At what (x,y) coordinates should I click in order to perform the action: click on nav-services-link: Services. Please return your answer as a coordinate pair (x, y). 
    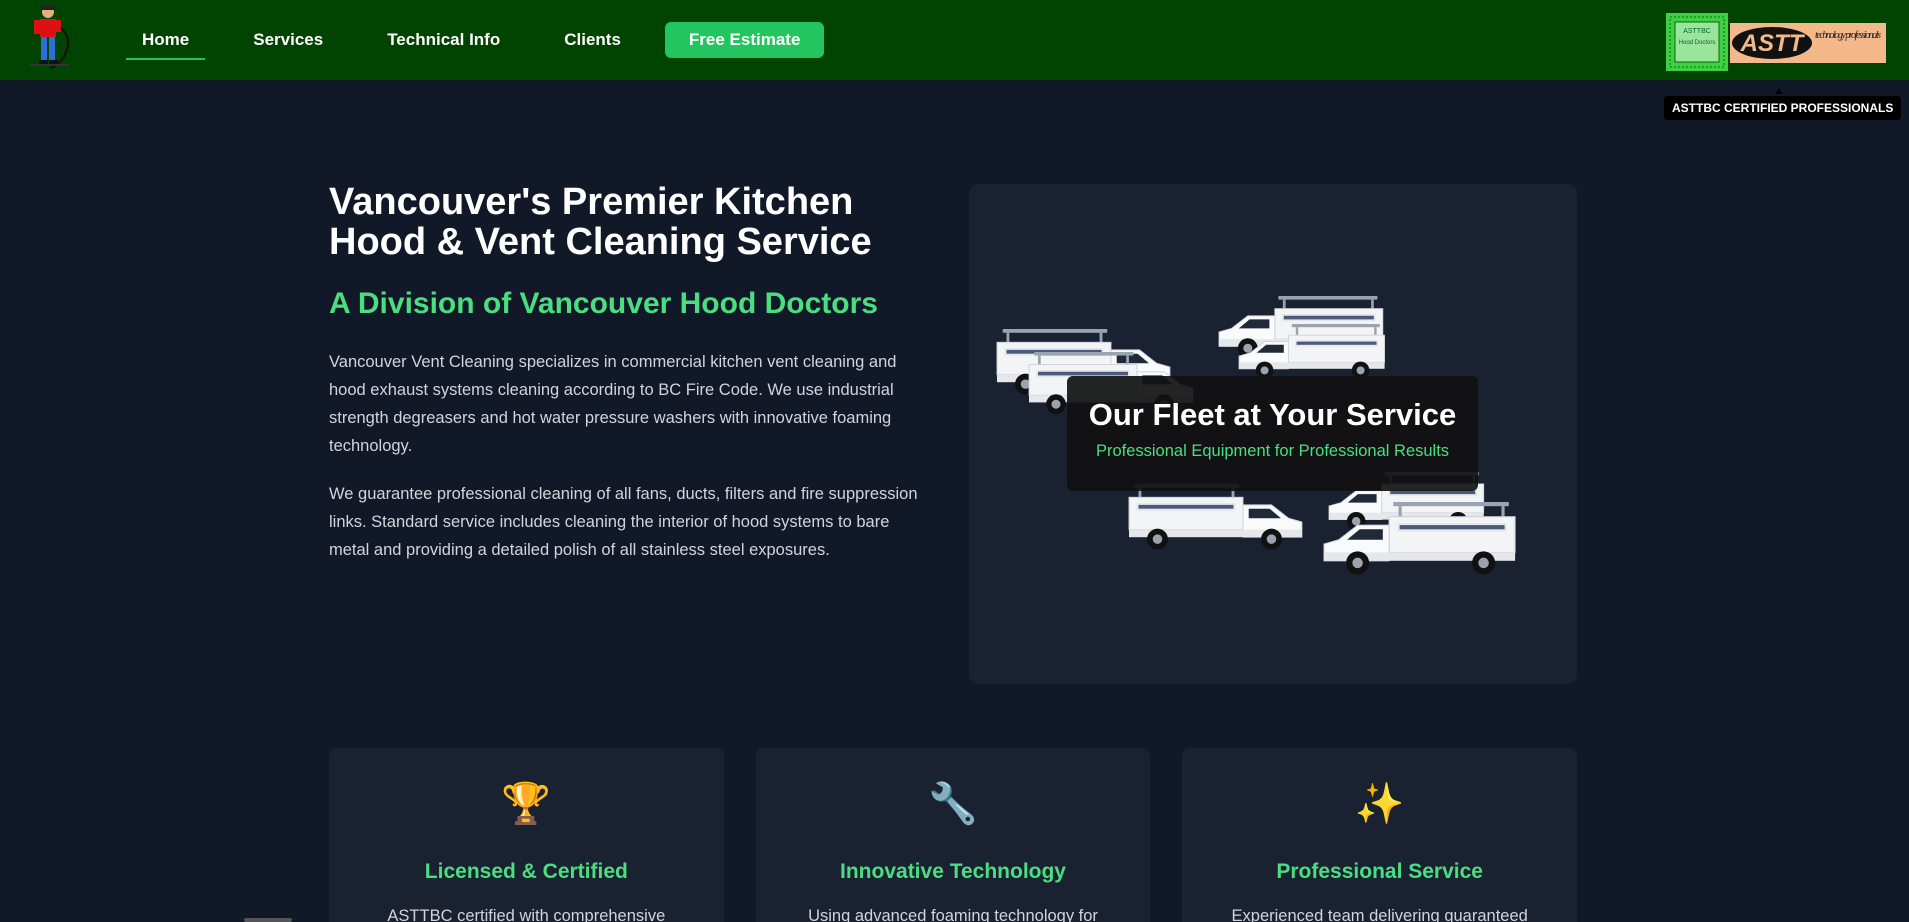
    Looking at the image, I should click on (288, 40).